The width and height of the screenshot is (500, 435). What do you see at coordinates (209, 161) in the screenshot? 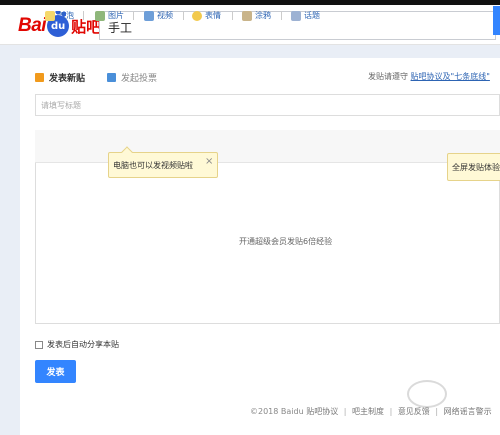
I see `close-icon: ×` at bounding box center [209, 161].